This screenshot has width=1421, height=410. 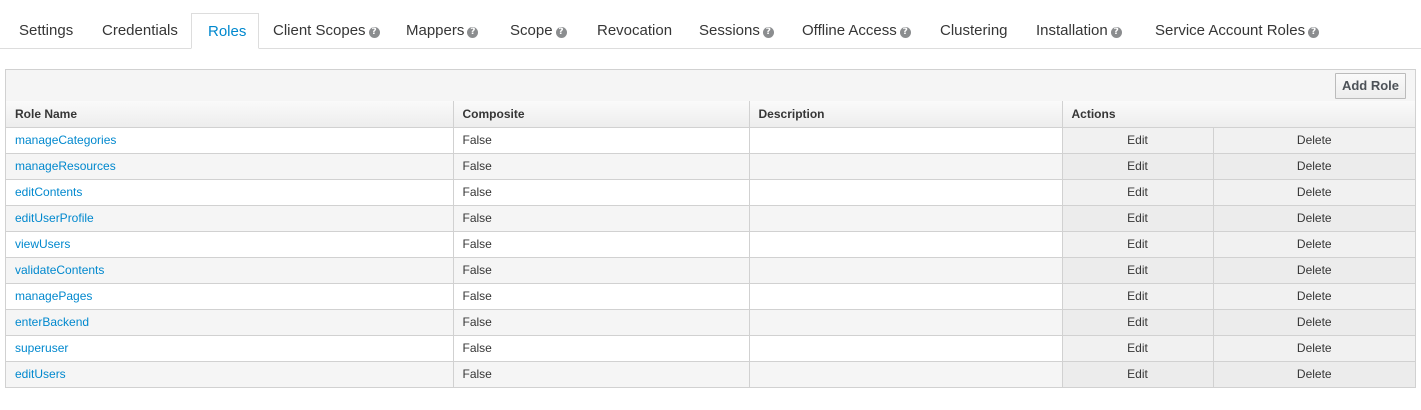 I want to click on column-header-role-name: Role Name, so click(x=230, y=114).